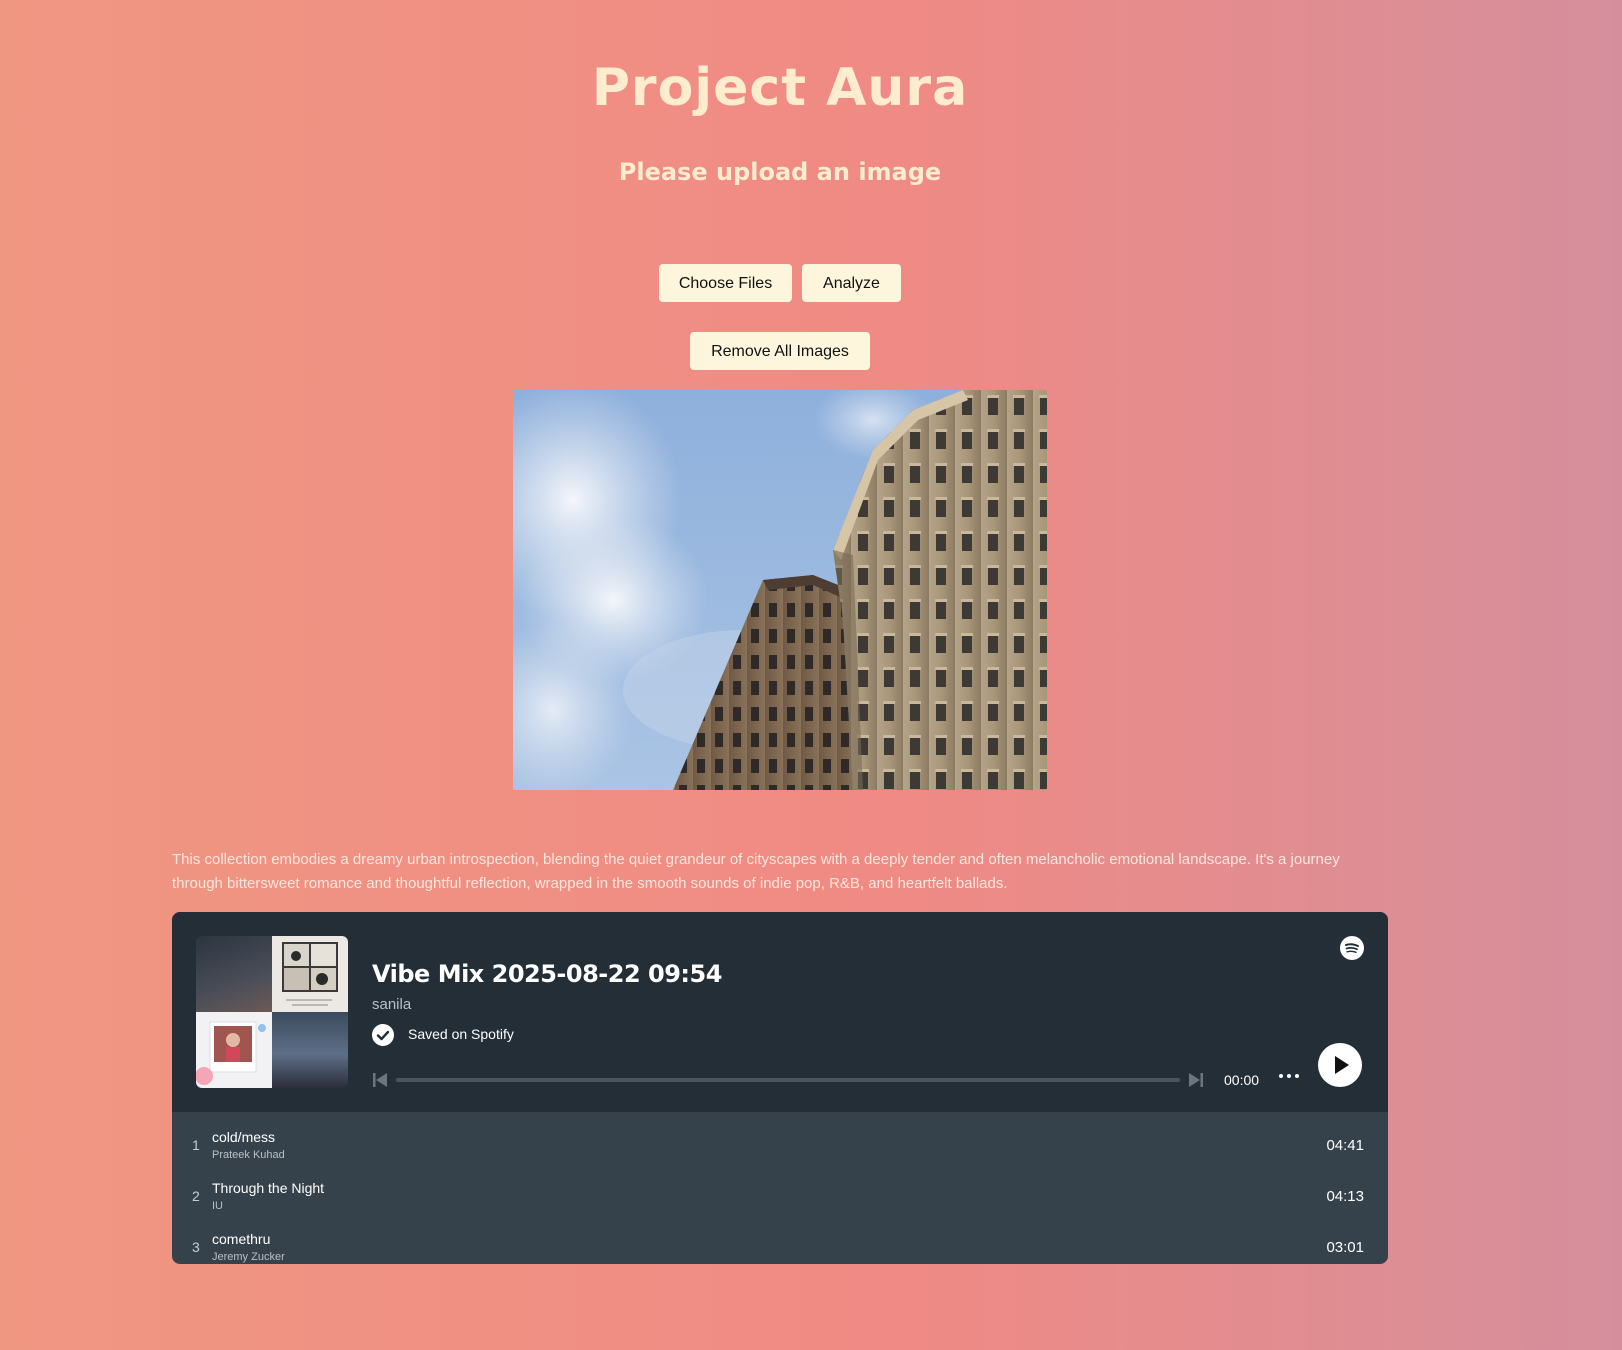 The height and width of the screenshot is (1350, 1622). I want to click on playlist-owner: sanila, so click(391, 1004).